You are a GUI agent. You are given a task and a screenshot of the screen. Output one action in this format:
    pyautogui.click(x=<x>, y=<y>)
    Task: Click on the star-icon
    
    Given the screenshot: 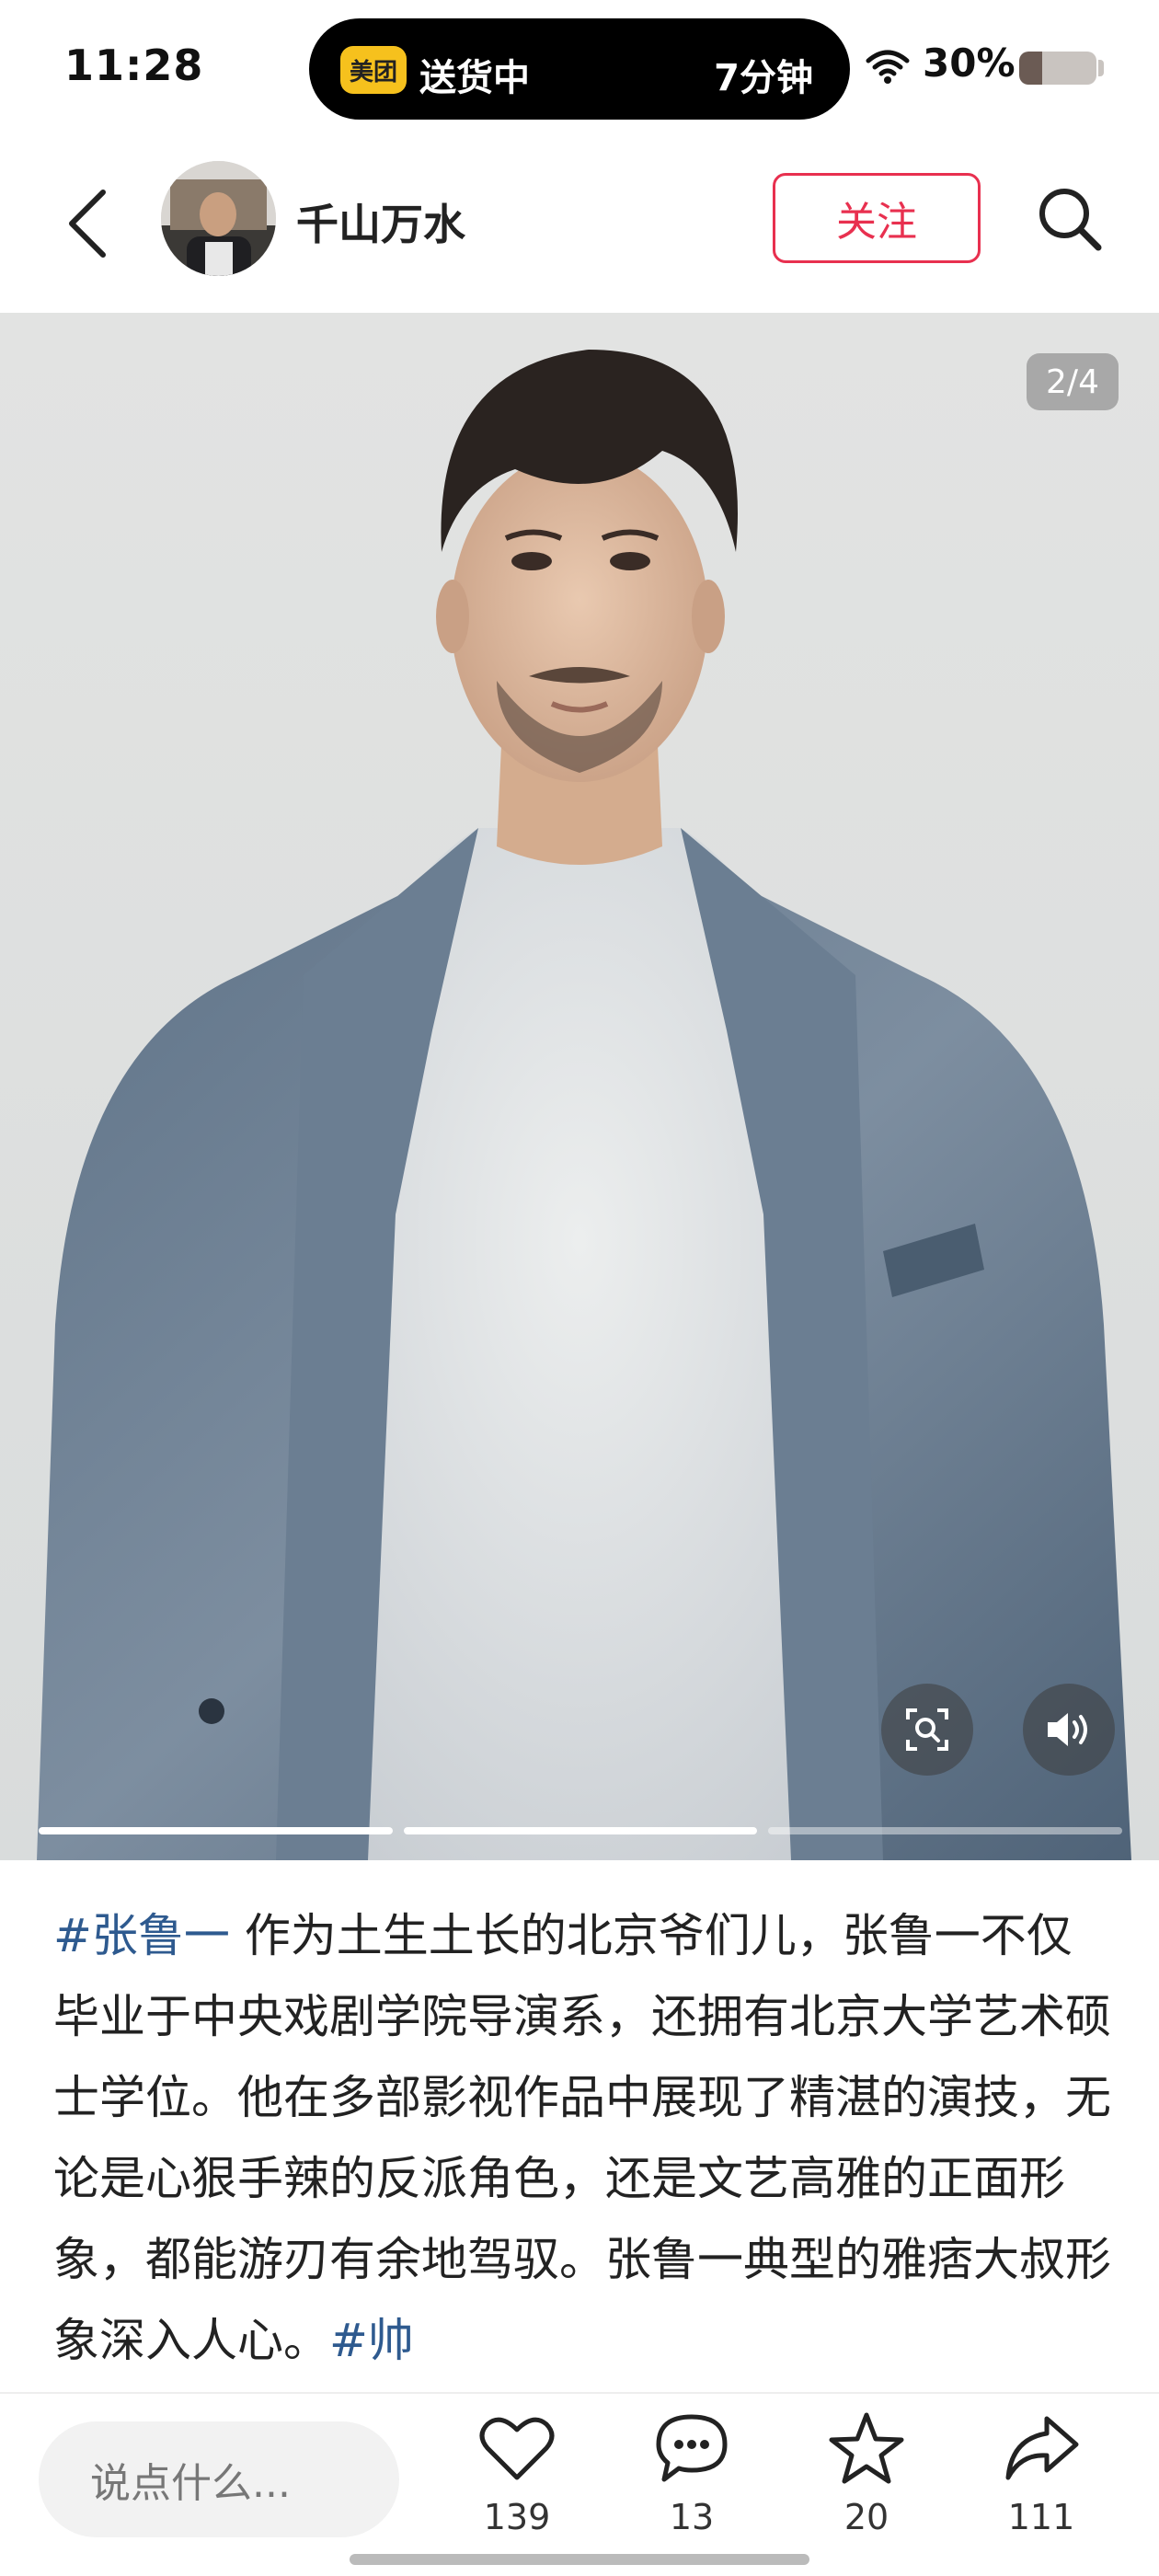 What is the action you would take?
    pyautogui.click(x=866, y=2448)
    